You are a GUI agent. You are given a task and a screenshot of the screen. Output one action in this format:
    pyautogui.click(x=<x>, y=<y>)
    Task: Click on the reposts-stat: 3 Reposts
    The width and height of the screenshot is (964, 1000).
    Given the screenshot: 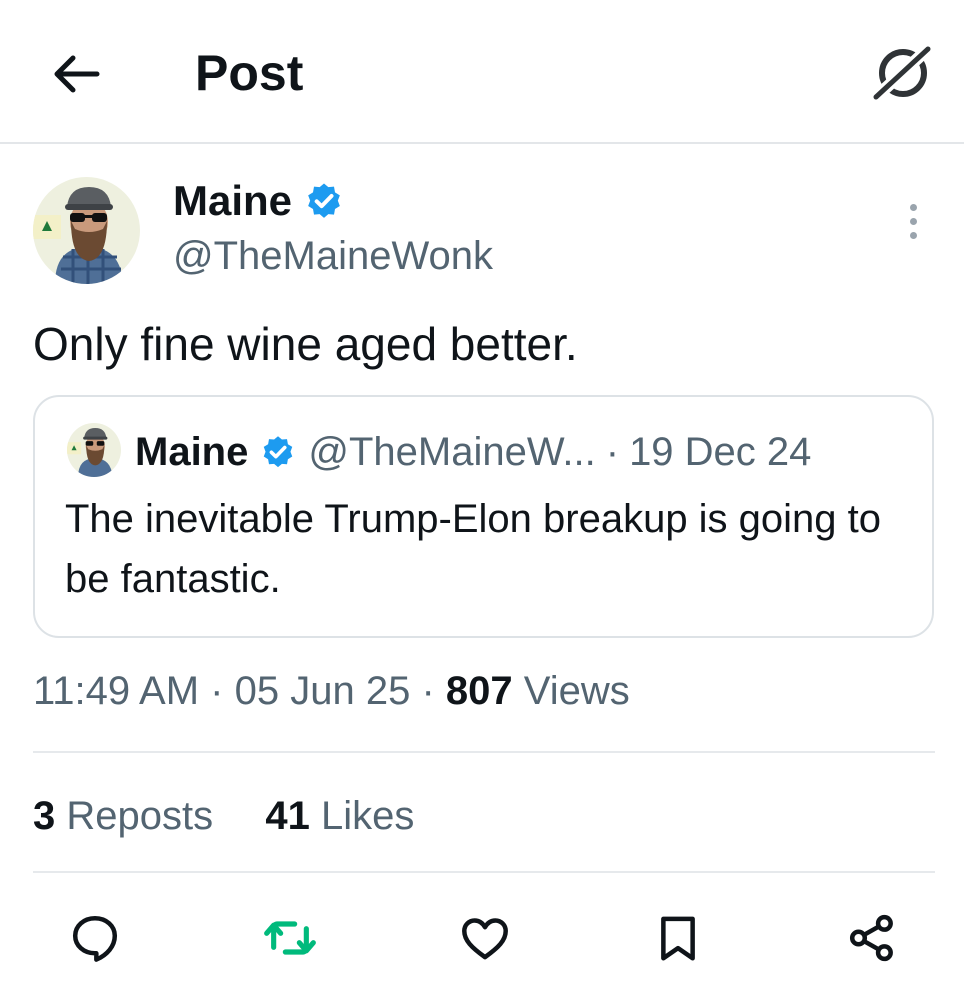 What is the action you would take?
    pyautogui.click(x=123, y=816)
    